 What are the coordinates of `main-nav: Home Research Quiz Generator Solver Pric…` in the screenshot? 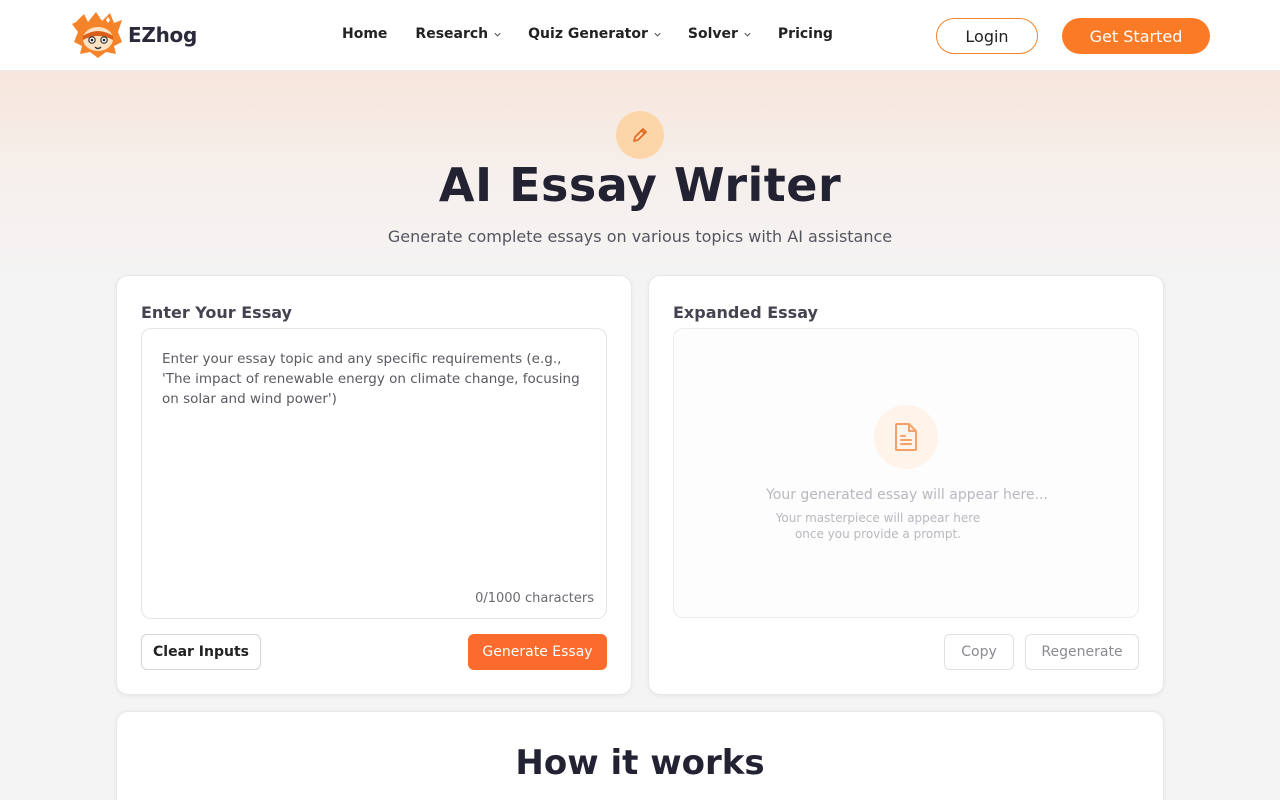 It's located at (587, 34).